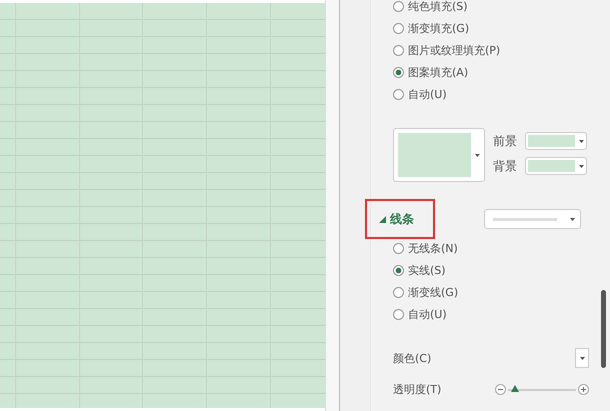  I want to click on section-header: 线条, so click(396, 219).